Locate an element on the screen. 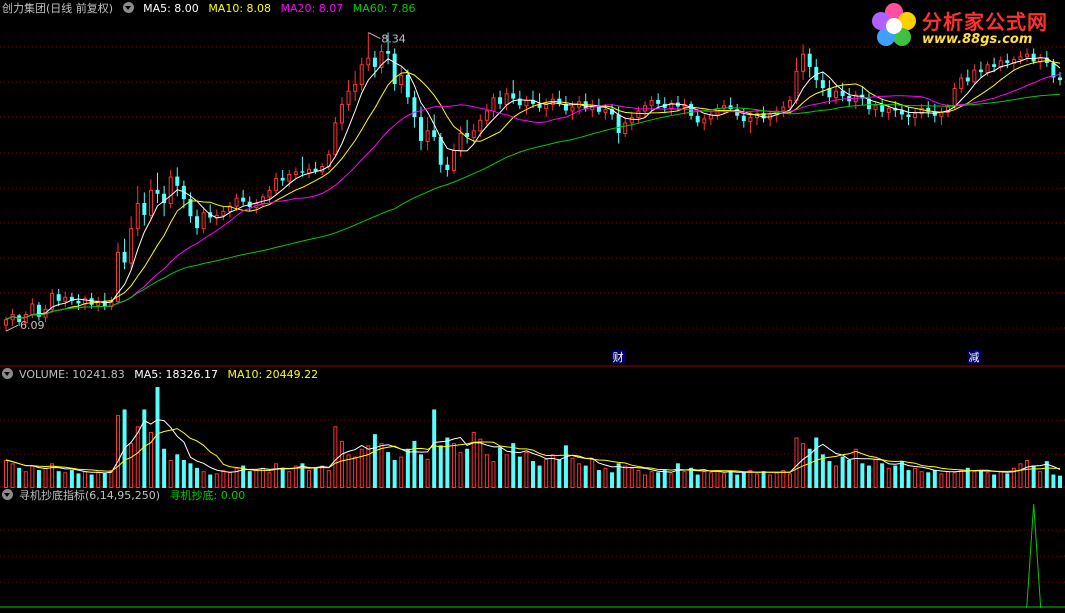 The image size is (1065, 613). logo-text: 分析家公式网 is located at coordinates (985, 22).